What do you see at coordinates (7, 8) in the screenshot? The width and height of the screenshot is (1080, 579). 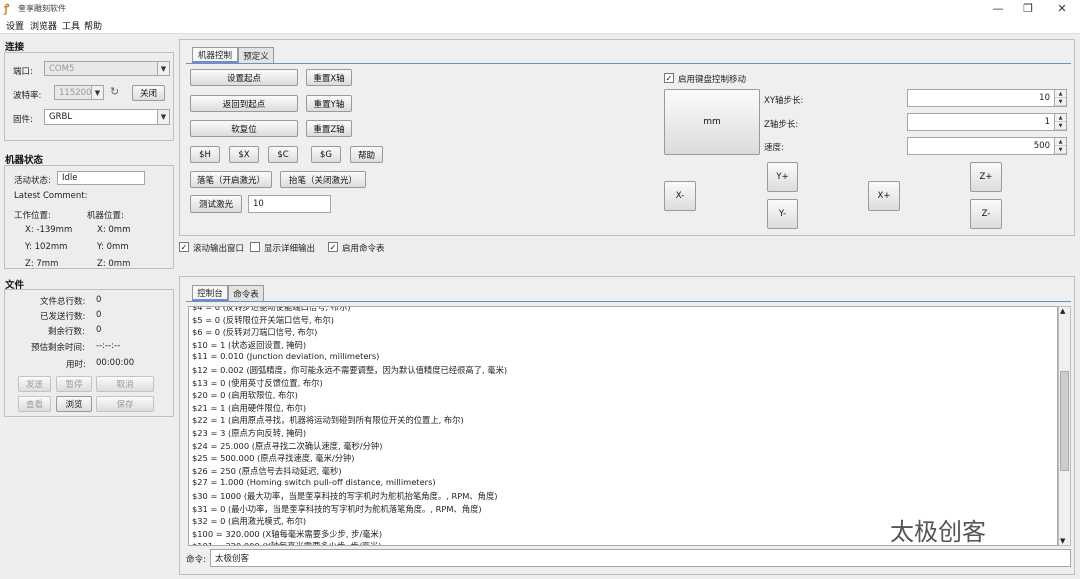 I see `app-logo-icon: ꝭ` at bounding box center [7, 8].